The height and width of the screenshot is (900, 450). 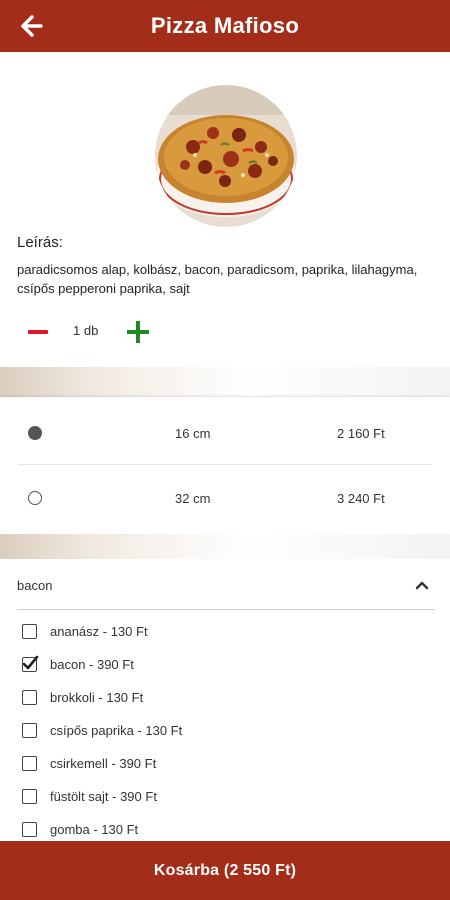 I want to click on quantity-stepper: 1 db, so click(x=95, y=332).